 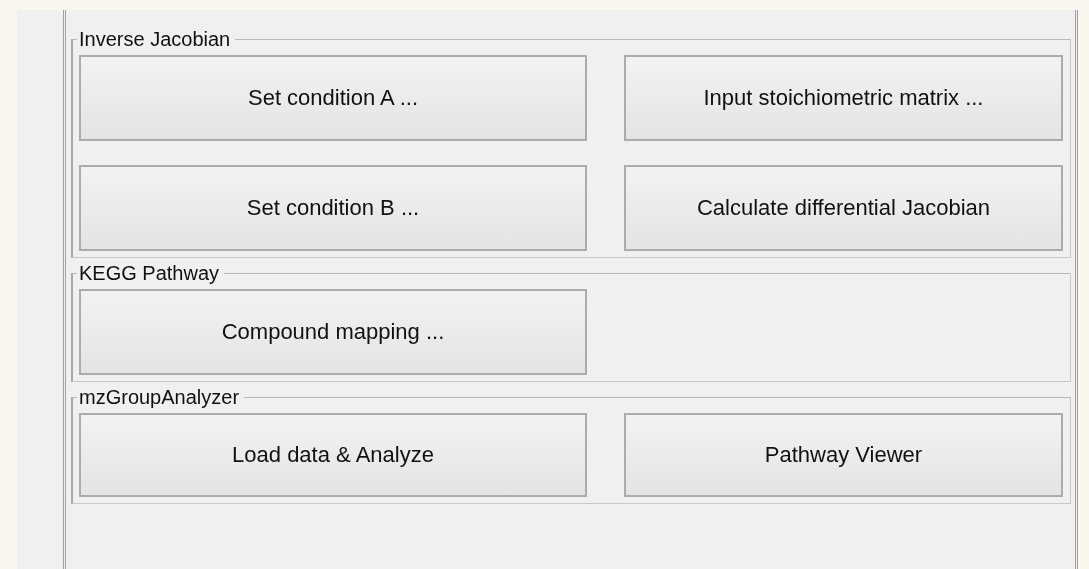 What do you see at coordinates (843, 455) in the screenshot?
I see `action-button: Pathway Viewer` at bounding box center [843, 455].